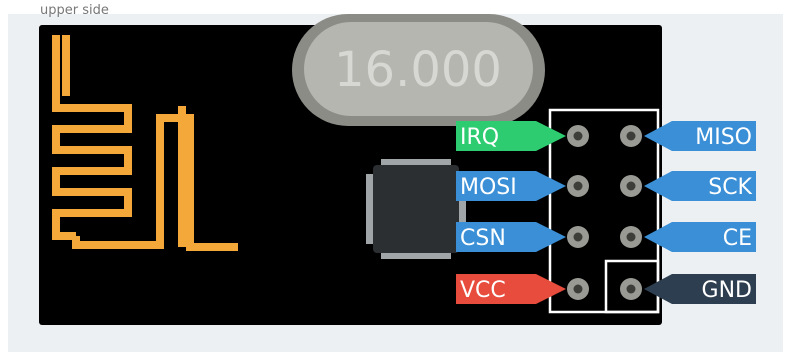 The width and height of the screenshot is (791, 352). What do you see at coordinates (74, 10) in the screenshot?
I see `caption-text: upper side` at bounding box center [74, 10].